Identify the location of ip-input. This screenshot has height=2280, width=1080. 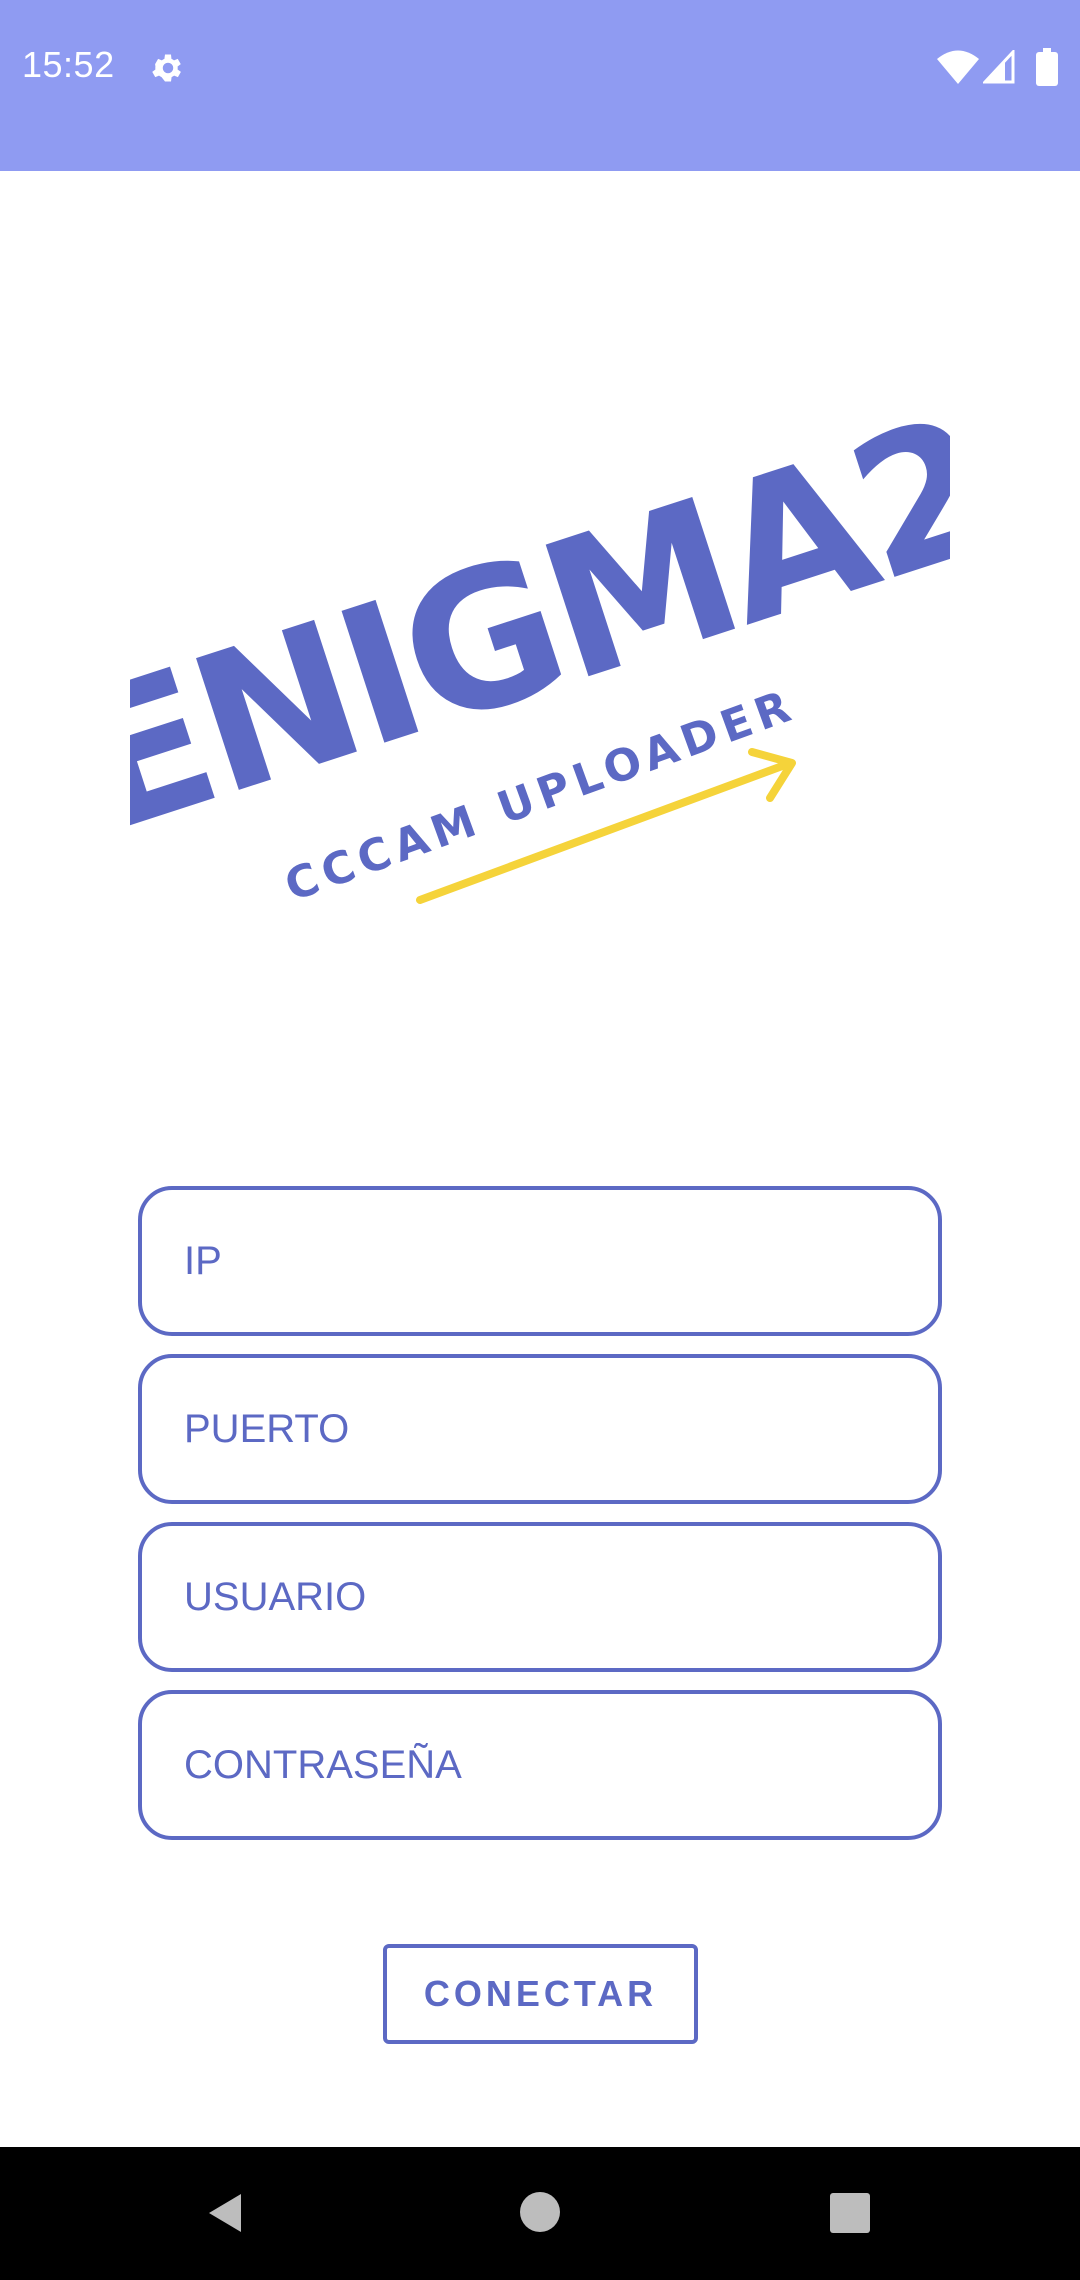
(540, 1261).